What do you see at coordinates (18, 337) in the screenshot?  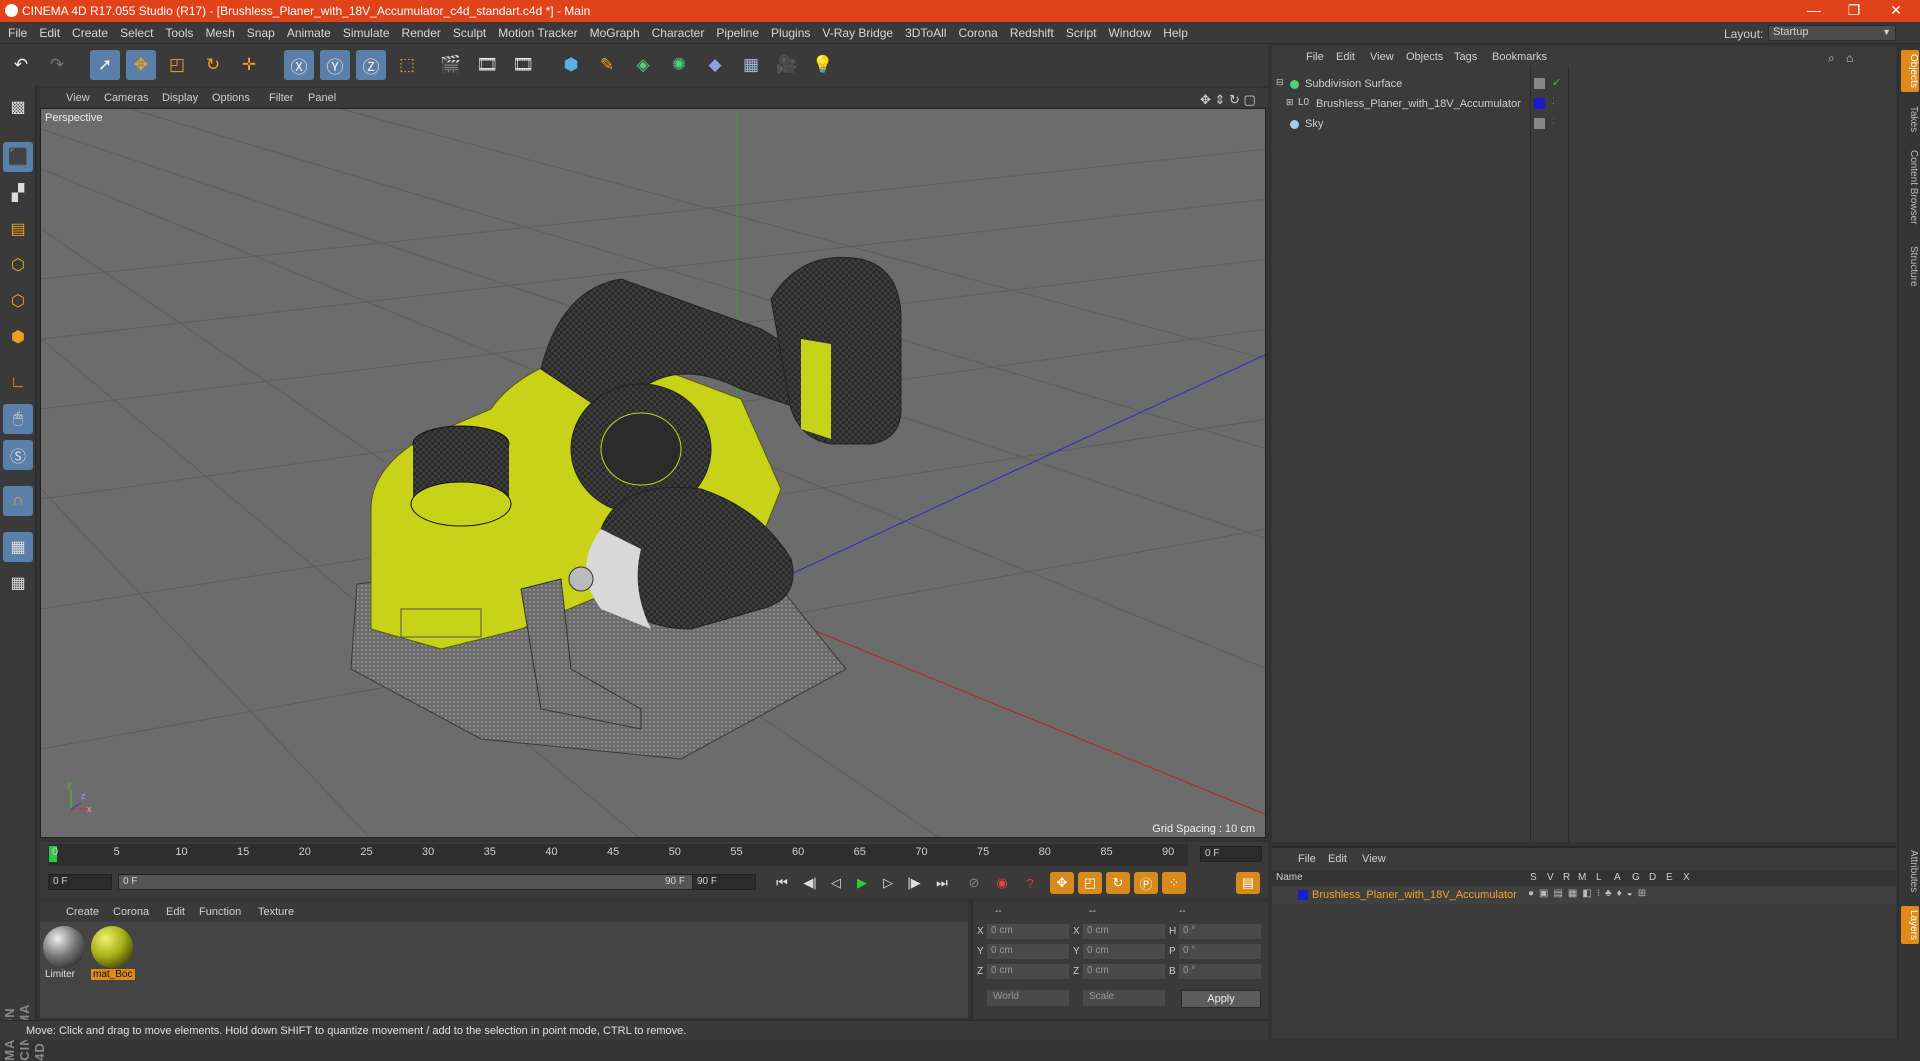 I see `polygons-mode-button: ⬢` at bounding box center [18, 337].